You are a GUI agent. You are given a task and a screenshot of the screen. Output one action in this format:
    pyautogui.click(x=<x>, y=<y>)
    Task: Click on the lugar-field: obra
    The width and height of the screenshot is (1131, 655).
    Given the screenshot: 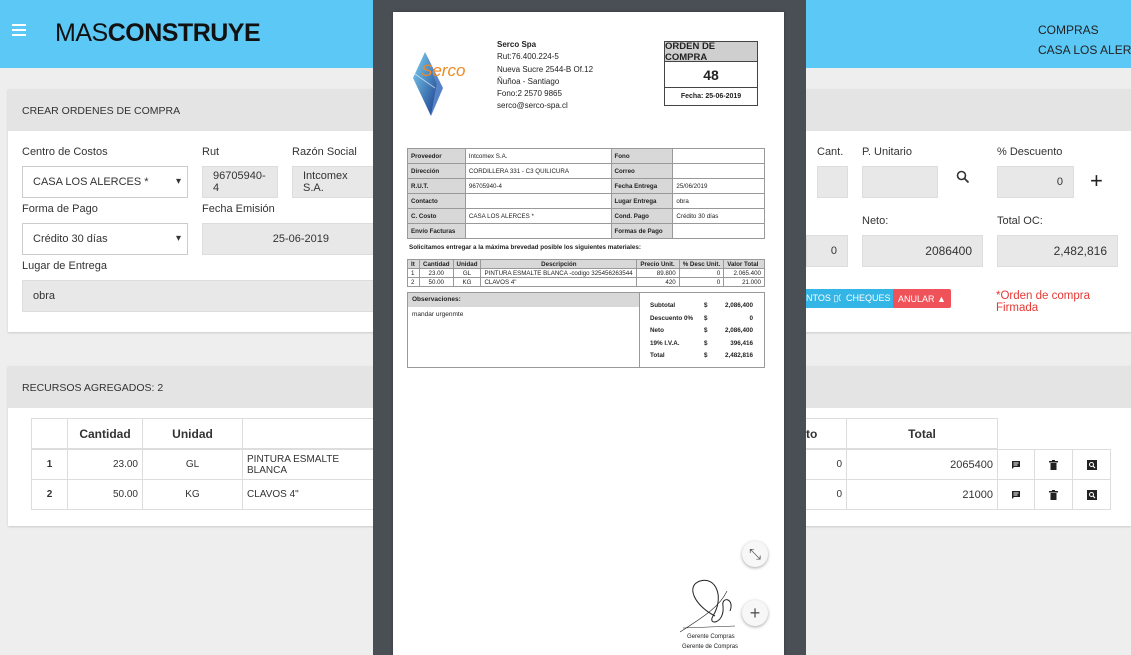 What is the action you would take?
    pyautogui.click(x=198, y=296)
    